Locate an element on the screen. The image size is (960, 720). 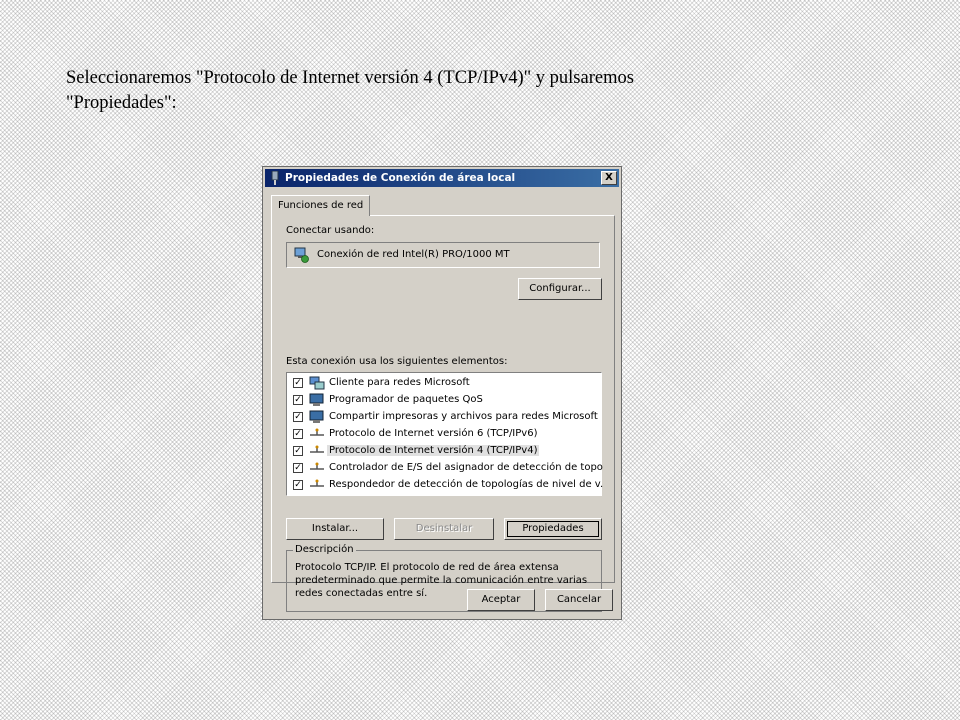
properties-button: Propiedades is located at coordinates (553, 529).